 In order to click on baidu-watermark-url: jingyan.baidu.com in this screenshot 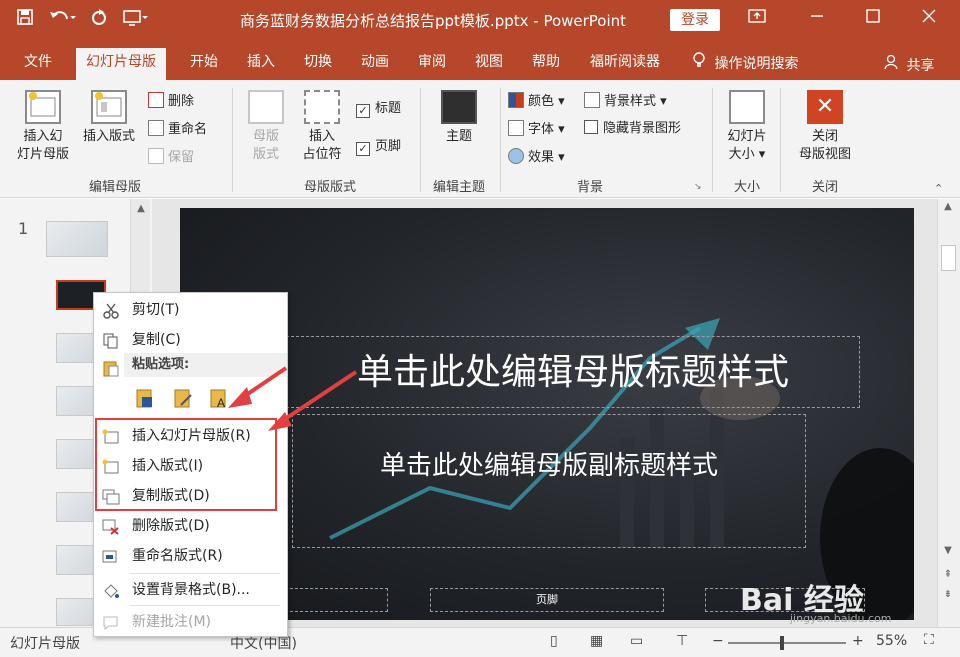, I will do `click(841, 618)`.